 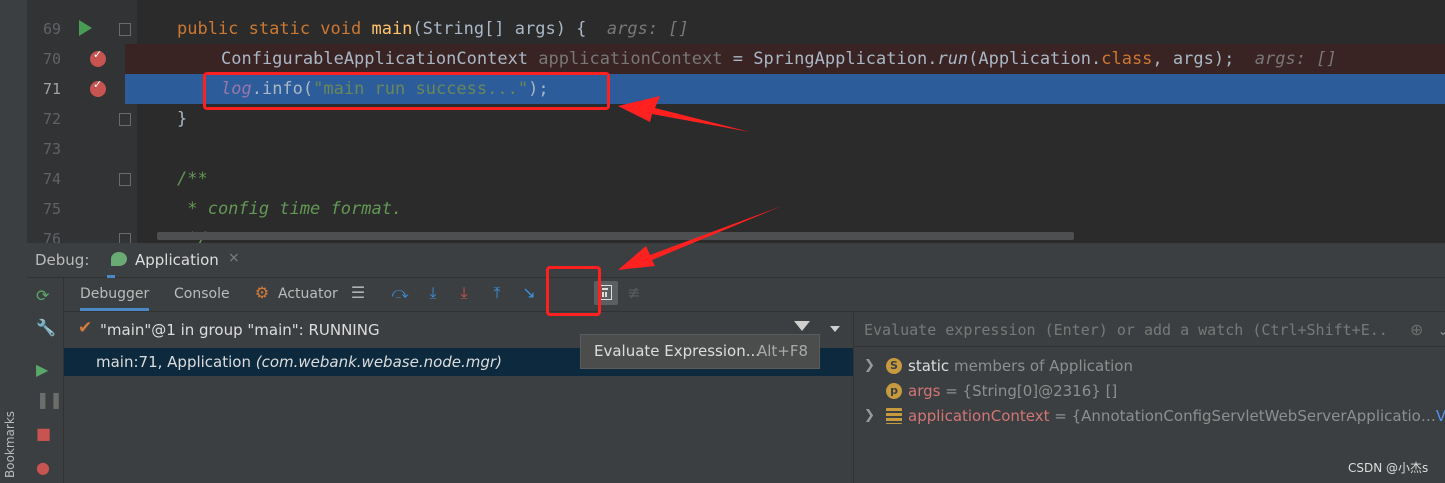 I want to click on annotation-arrows, so click(x=700, y=183).